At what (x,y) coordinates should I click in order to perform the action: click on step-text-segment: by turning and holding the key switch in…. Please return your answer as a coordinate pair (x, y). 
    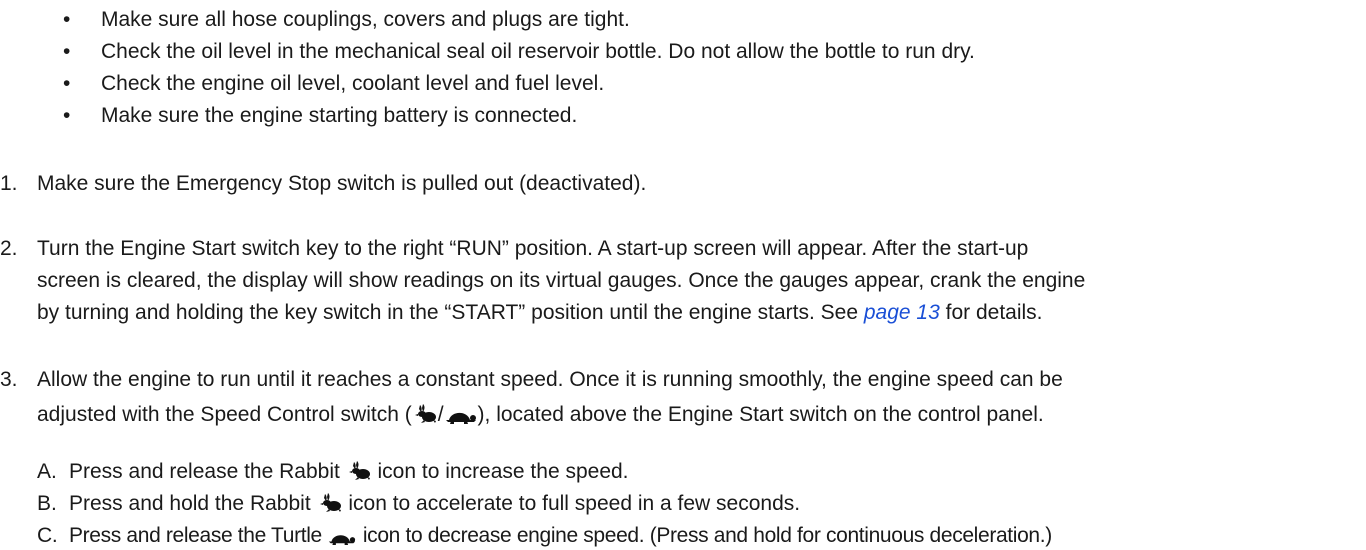
    Looking at the image, I should click on (450, 312).